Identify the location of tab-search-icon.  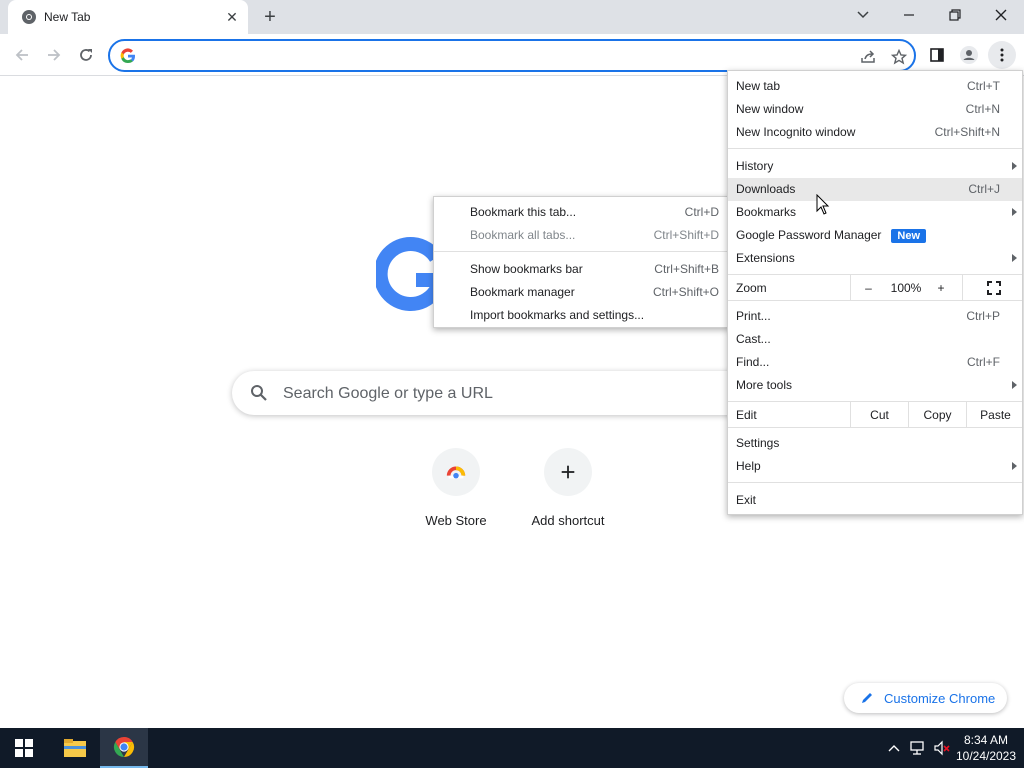
(863, 15).